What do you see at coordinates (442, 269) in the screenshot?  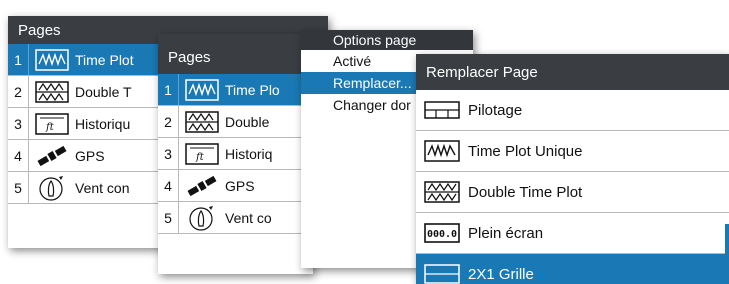 I see `grid-2x1-icon` at bounding box center [442, 269].